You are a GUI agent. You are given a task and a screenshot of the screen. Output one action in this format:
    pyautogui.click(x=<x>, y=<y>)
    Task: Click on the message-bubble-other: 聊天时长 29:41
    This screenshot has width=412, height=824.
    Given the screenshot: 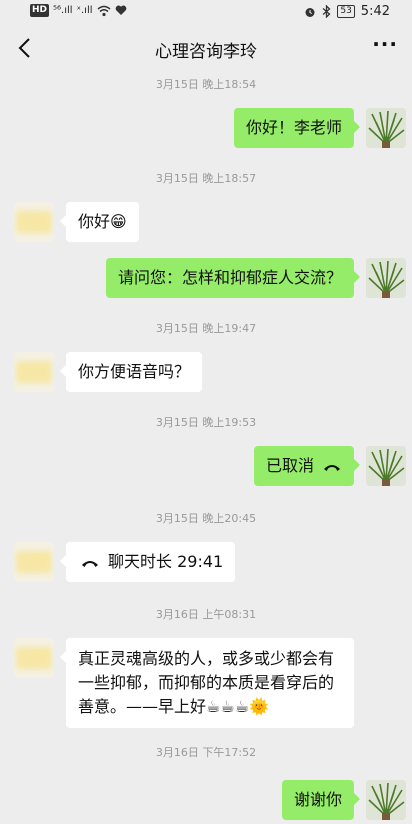 What is the action you would take?
    pyautogui.click(x=147, y=562)
    